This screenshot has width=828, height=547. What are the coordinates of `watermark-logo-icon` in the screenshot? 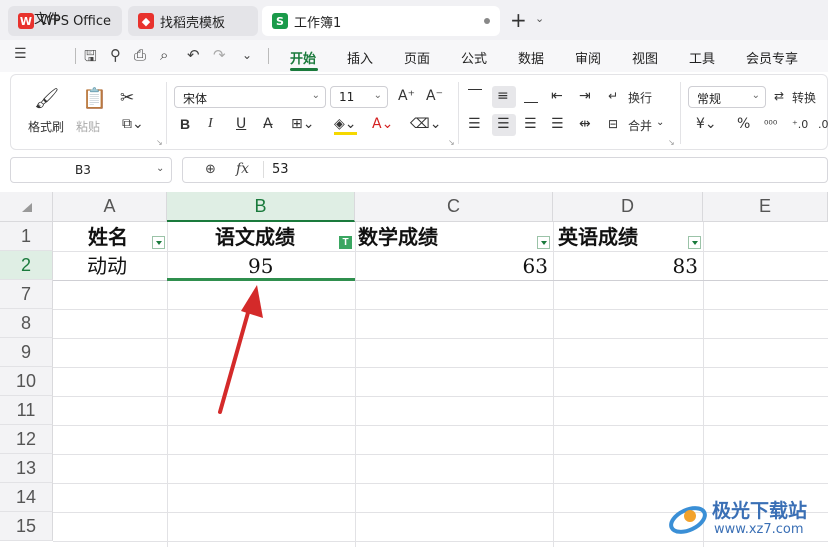 It's located at (688, 520).